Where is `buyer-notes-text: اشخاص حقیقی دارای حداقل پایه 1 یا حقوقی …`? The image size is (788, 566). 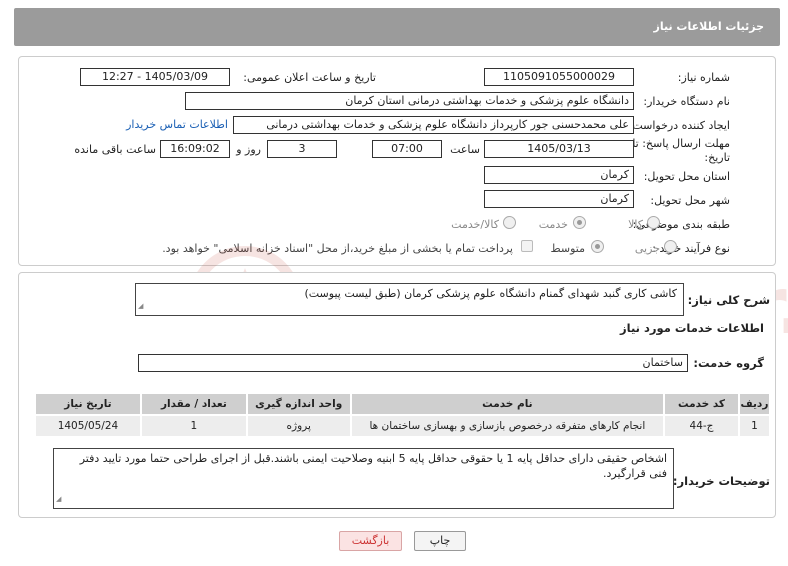
buyer-notes-text: اشخاص حقیقی دارای حداقل پایه 1 یا حقوقی … is located at coordinates (373, 466).